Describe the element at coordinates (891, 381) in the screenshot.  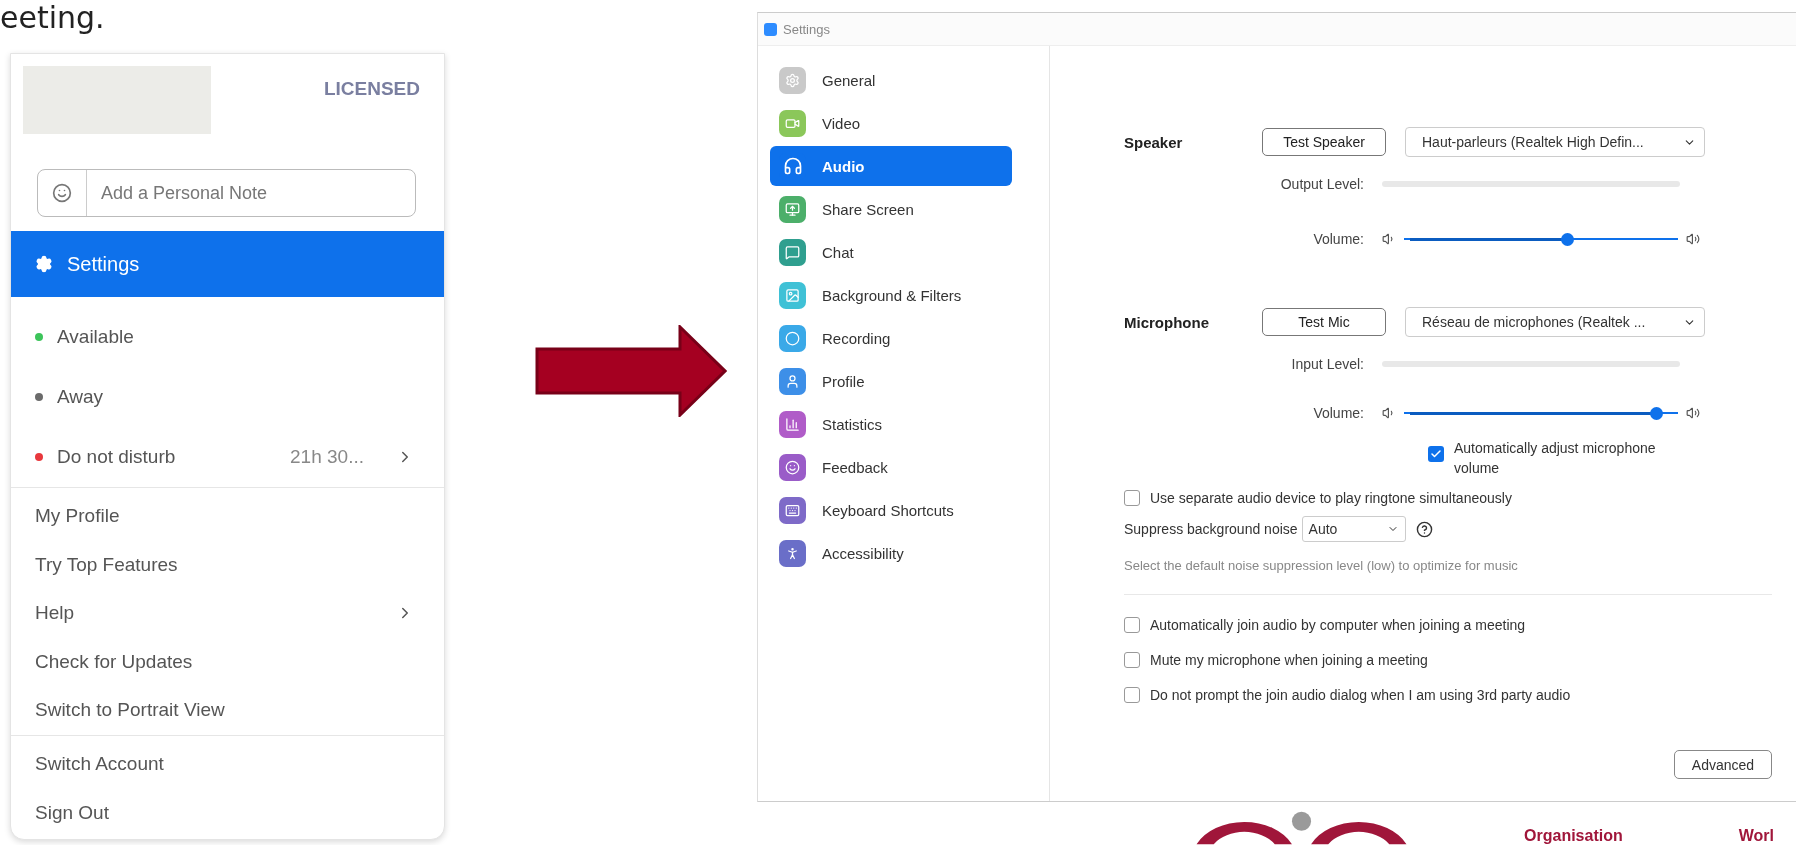
I see `sidebar-item: Profile` at that location.